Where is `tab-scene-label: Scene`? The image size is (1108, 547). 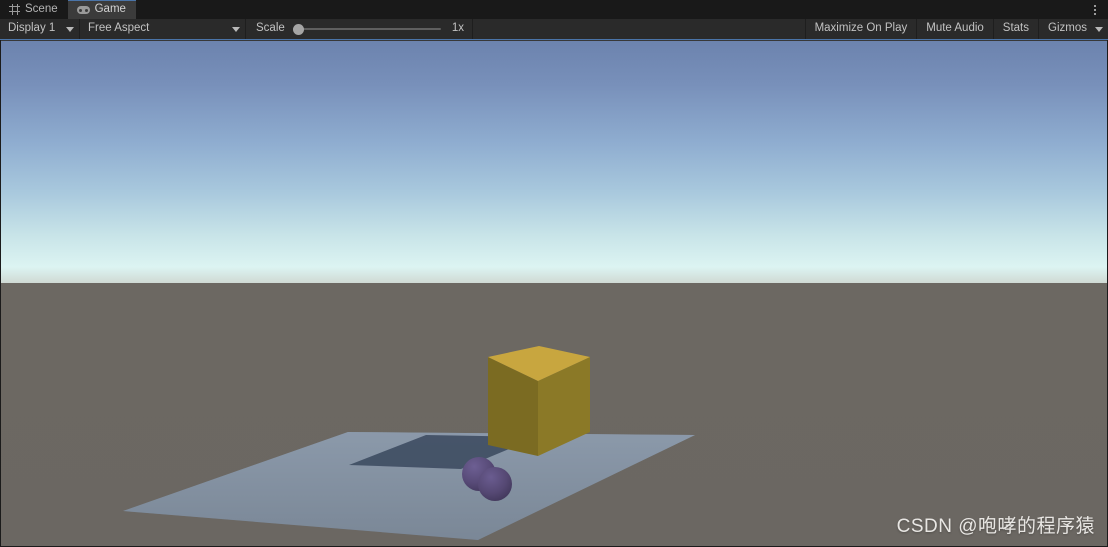 tab-scene-label: Scene is located at coordinates (41, 8).